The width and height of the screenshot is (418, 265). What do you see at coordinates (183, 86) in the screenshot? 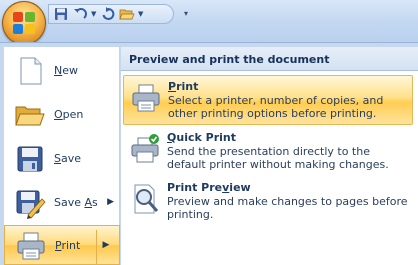
I see `print-option-title: Print` at bounding box center [183, 86].